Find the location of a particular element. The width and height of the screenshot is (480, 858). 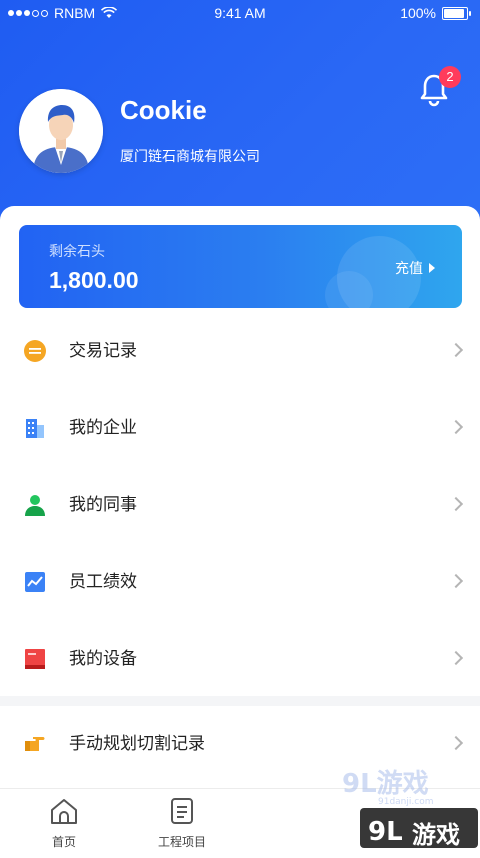

watermark-text: 游戏 is located at coordinates (436, 835).